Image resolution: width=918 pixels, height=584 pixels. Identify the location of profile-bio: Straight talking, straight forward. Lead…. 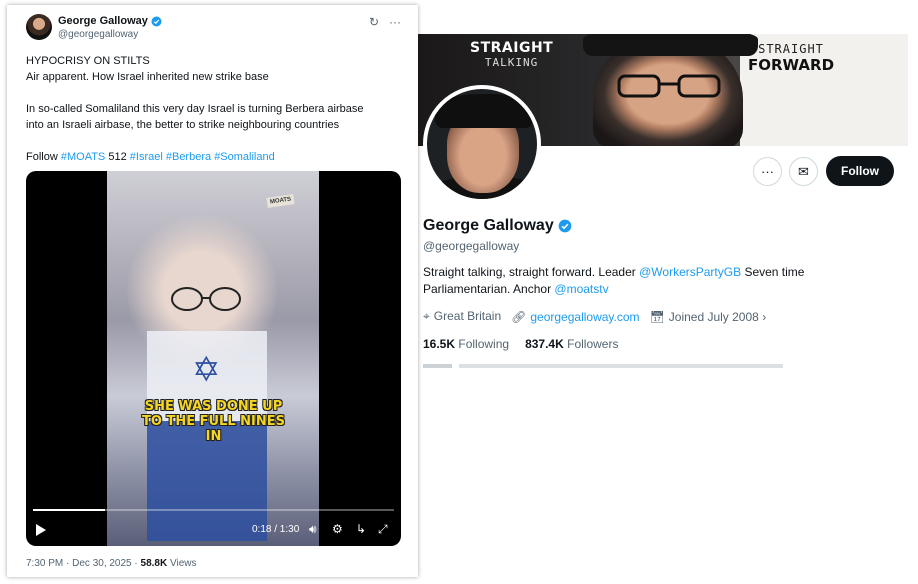
(658, 281).